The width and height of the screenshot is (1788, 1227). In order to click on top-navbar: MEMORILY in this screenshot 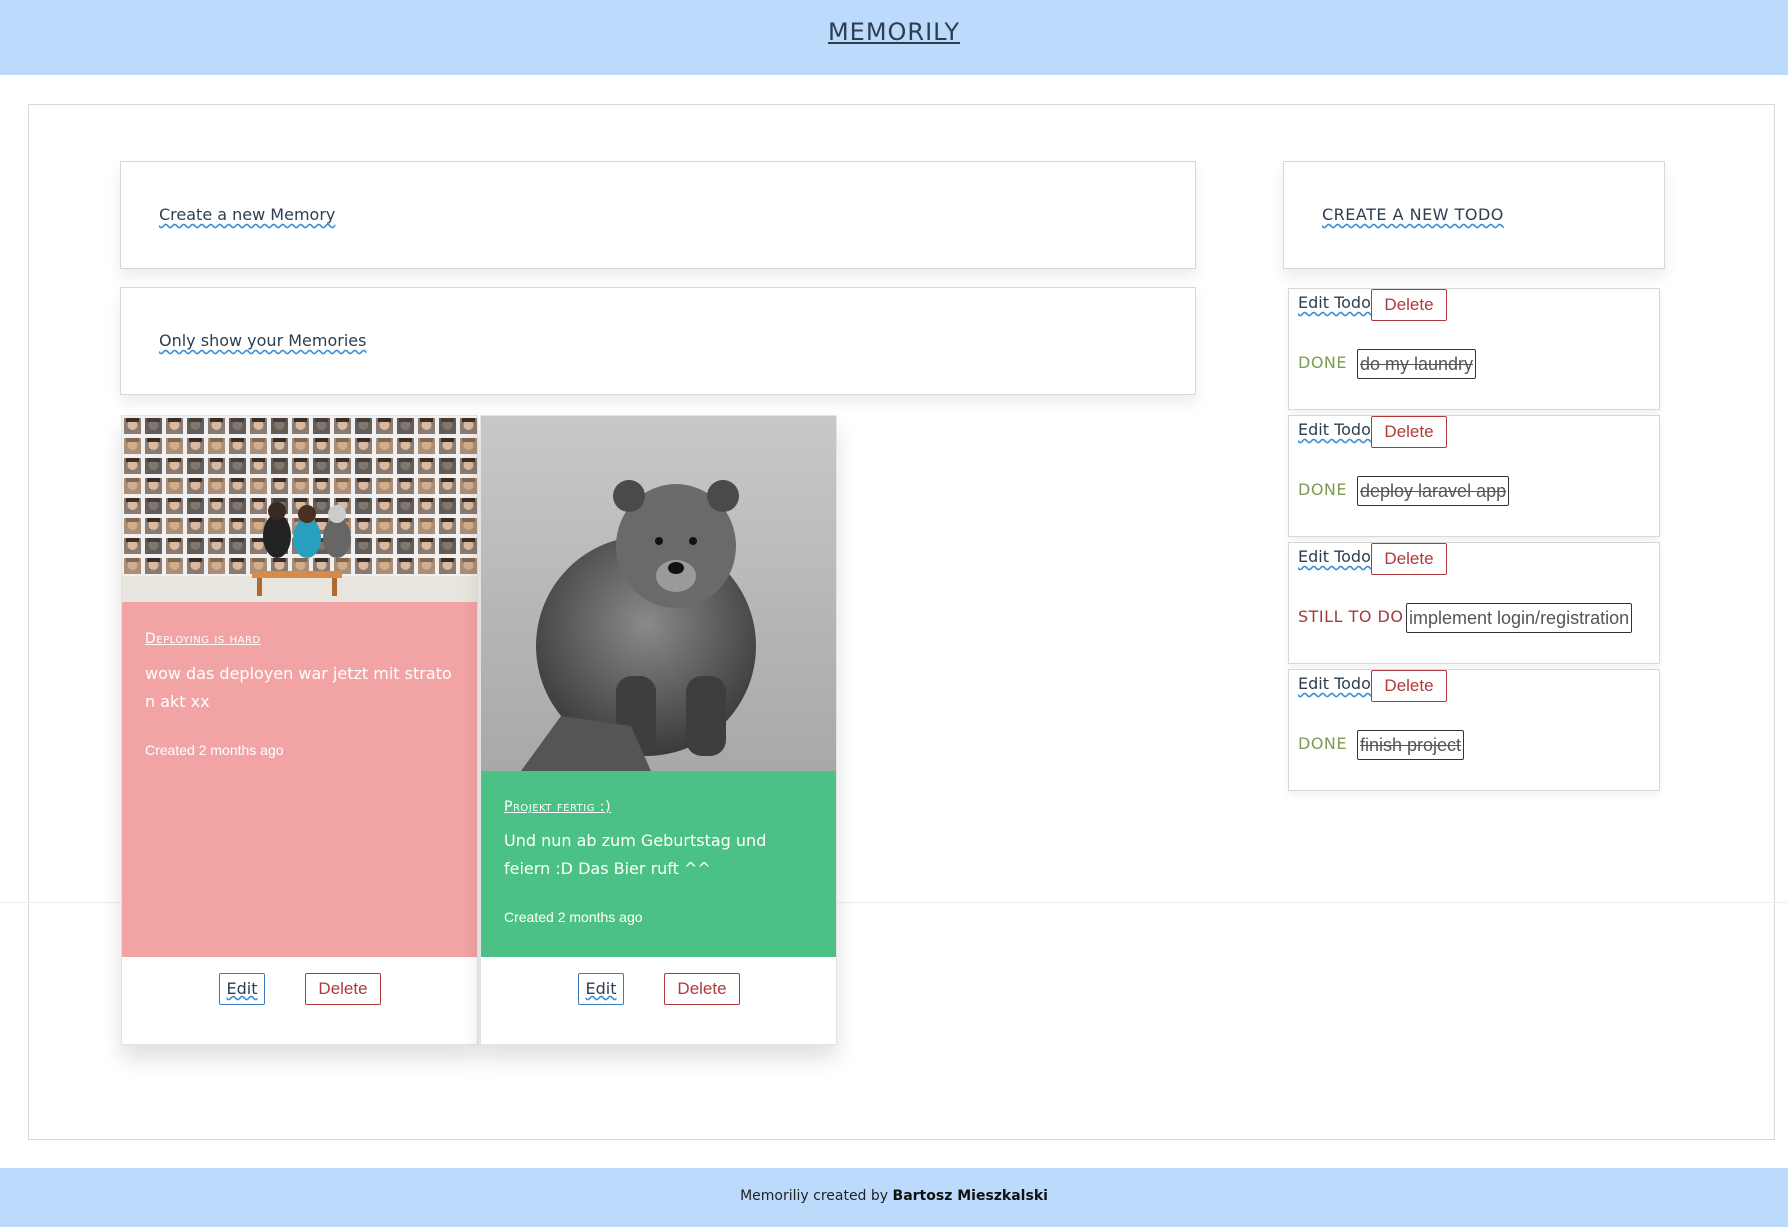, I will do `click(894, 37)`.